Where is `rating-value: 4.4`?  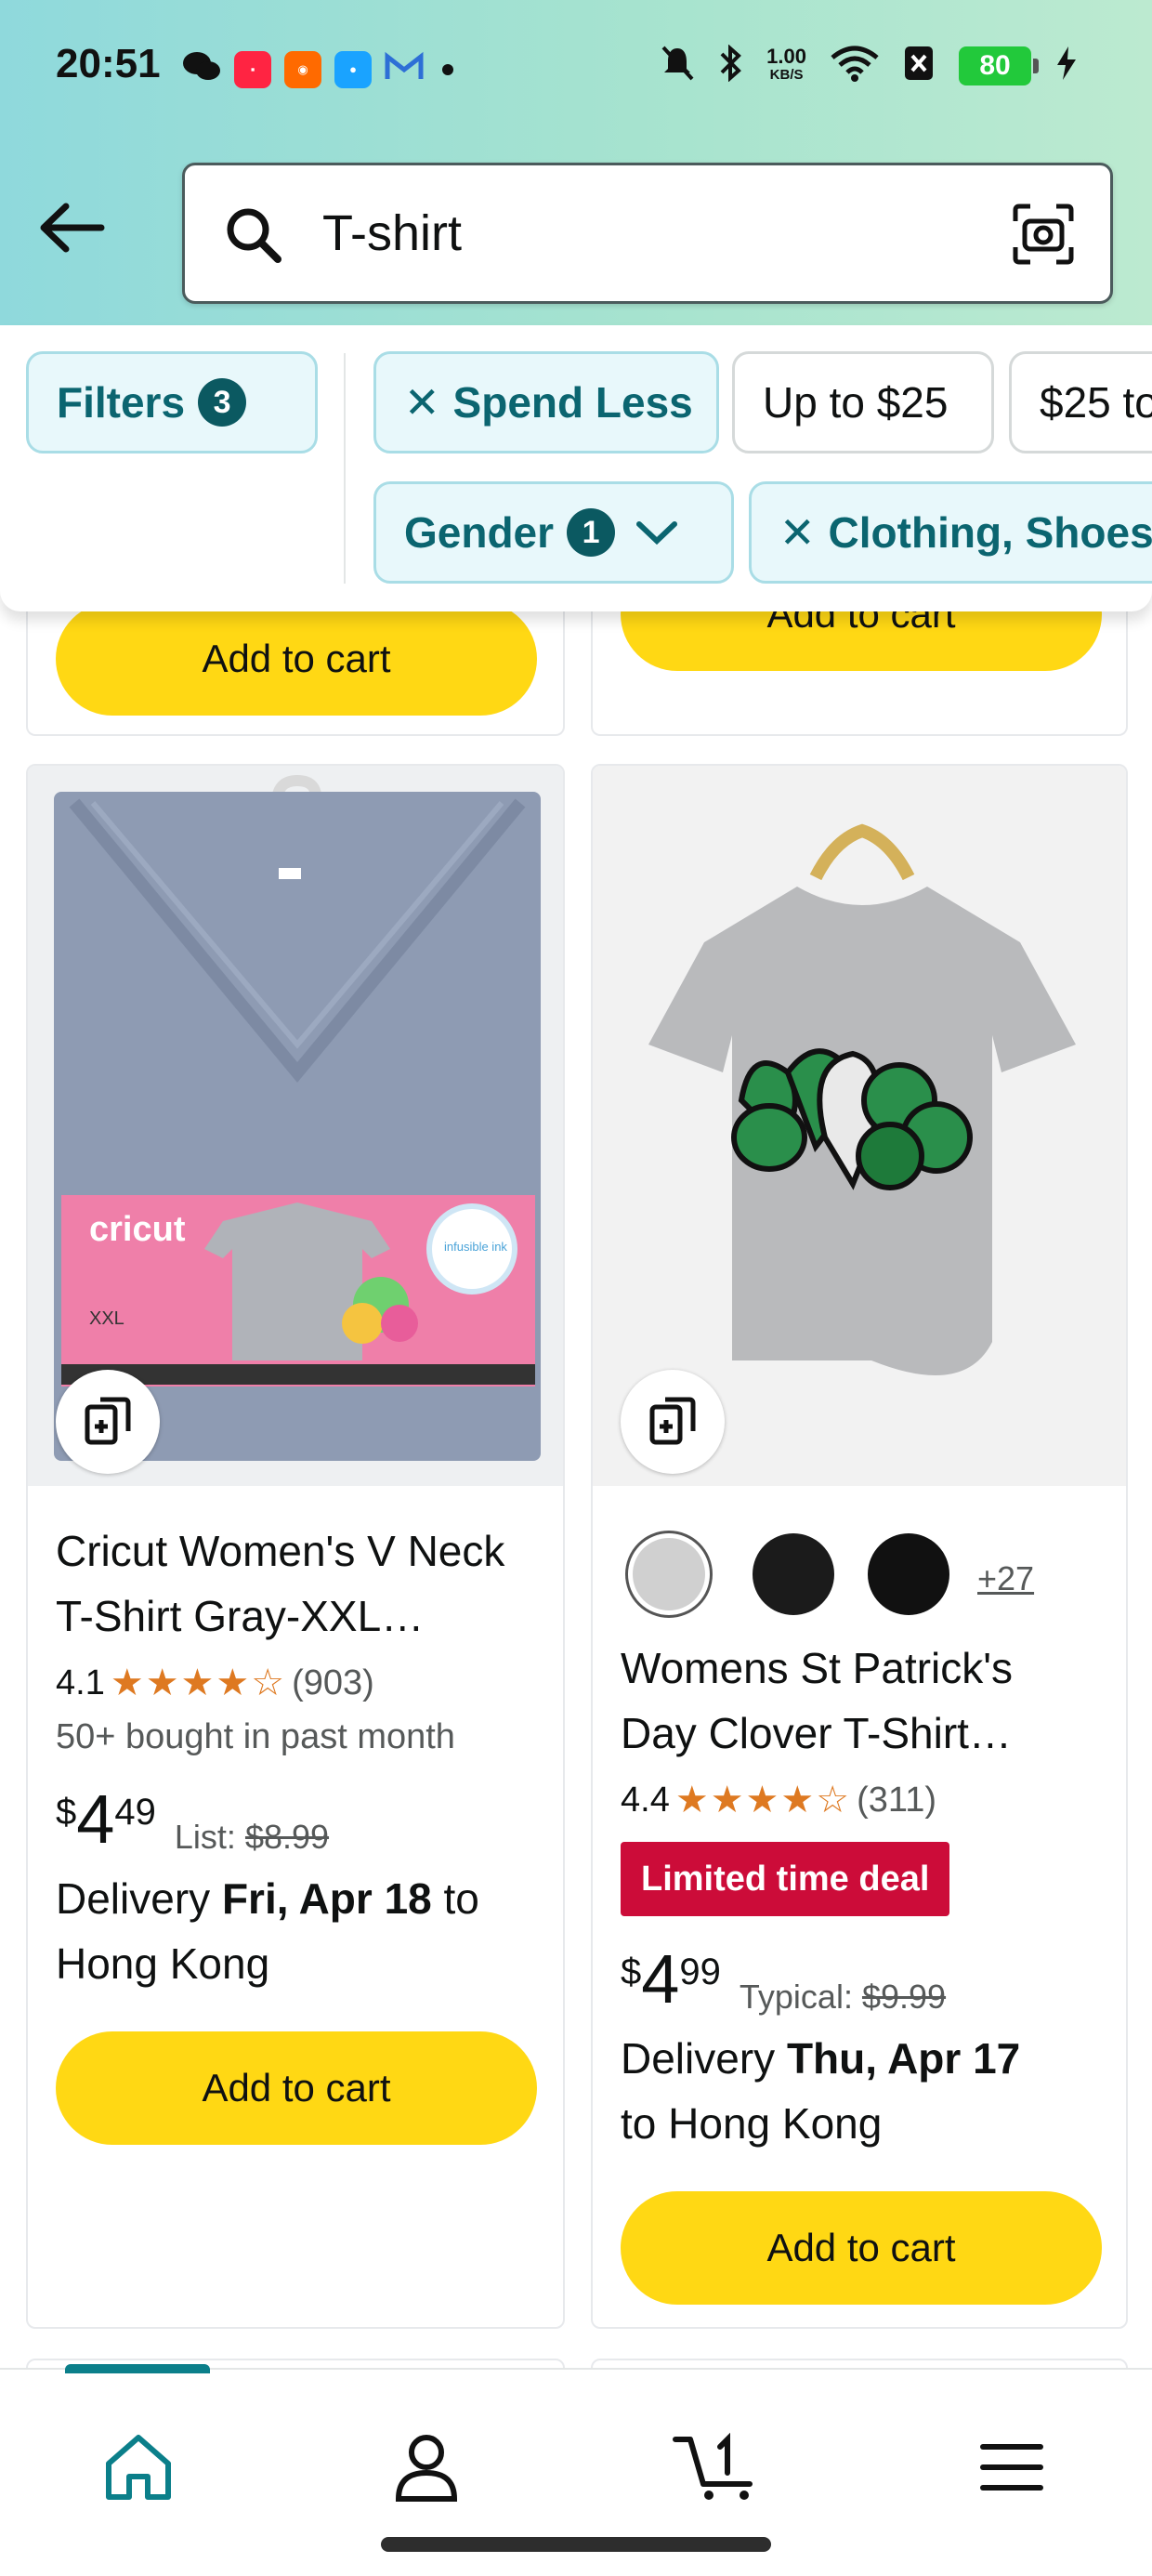 rating-value: 4.4 is located at coordinates (645, 1800).